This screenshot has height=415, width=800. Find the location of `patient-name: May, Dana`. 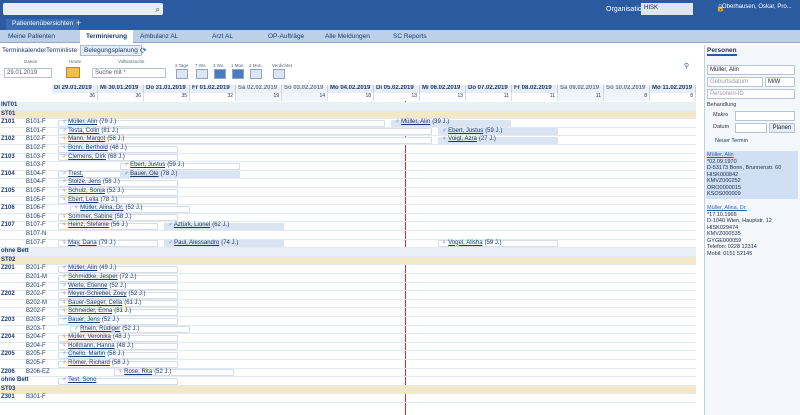

patient-name: May, Dana is located at coordinates (82, 243).